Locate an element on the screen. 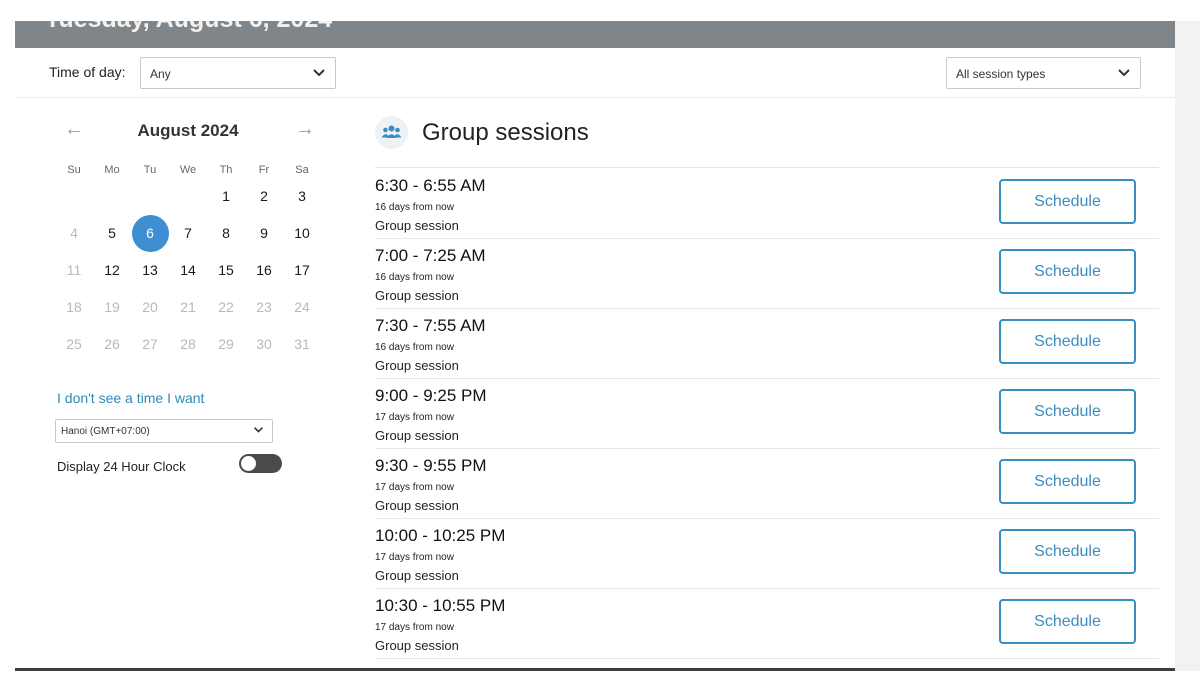 This screenshot has height=682, width=1200. slot-time: 10:30 - 10:55 PM is located at coordinates (440, 605).